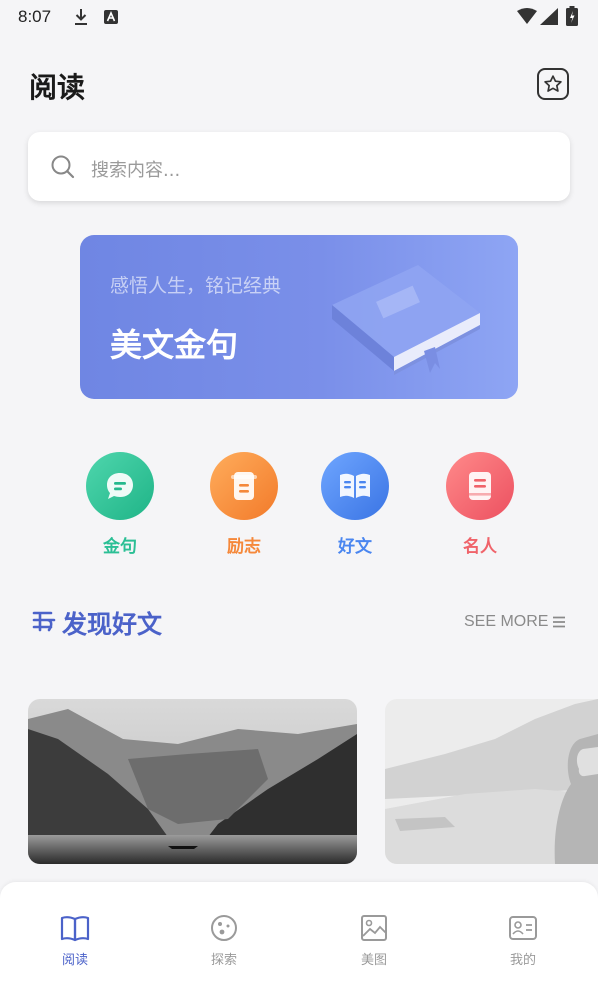 Image resolution: width=598 pixels, height=998 pixels. I want to click on category-mingren-circle, so click(480, 486).